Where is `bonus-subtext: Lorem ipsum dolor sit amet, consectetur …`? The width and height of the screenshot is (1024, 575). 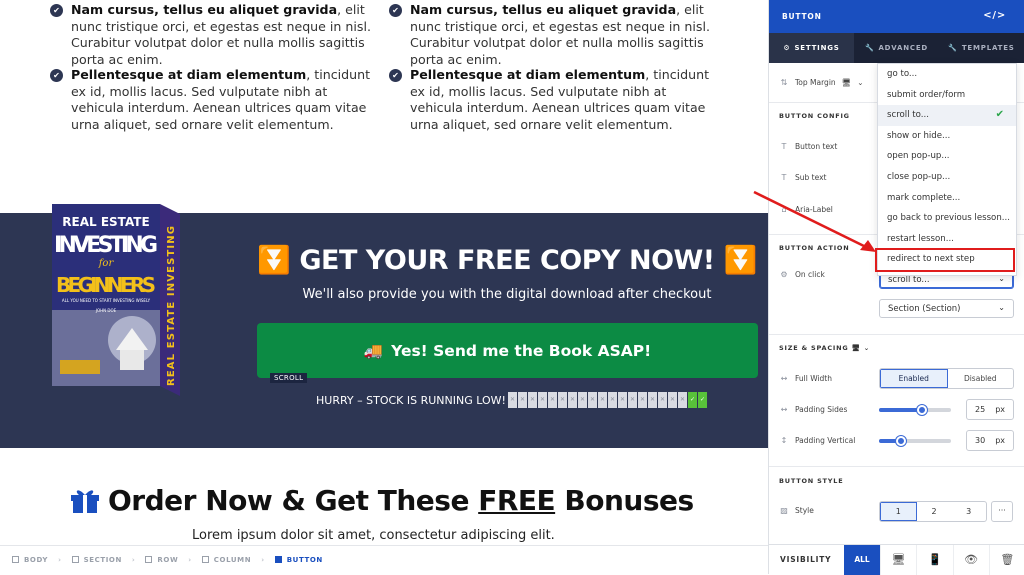
bonus-subtext: Lorem ipsum dolor sit amet, consectetur … is located at coordinates (373, 535).